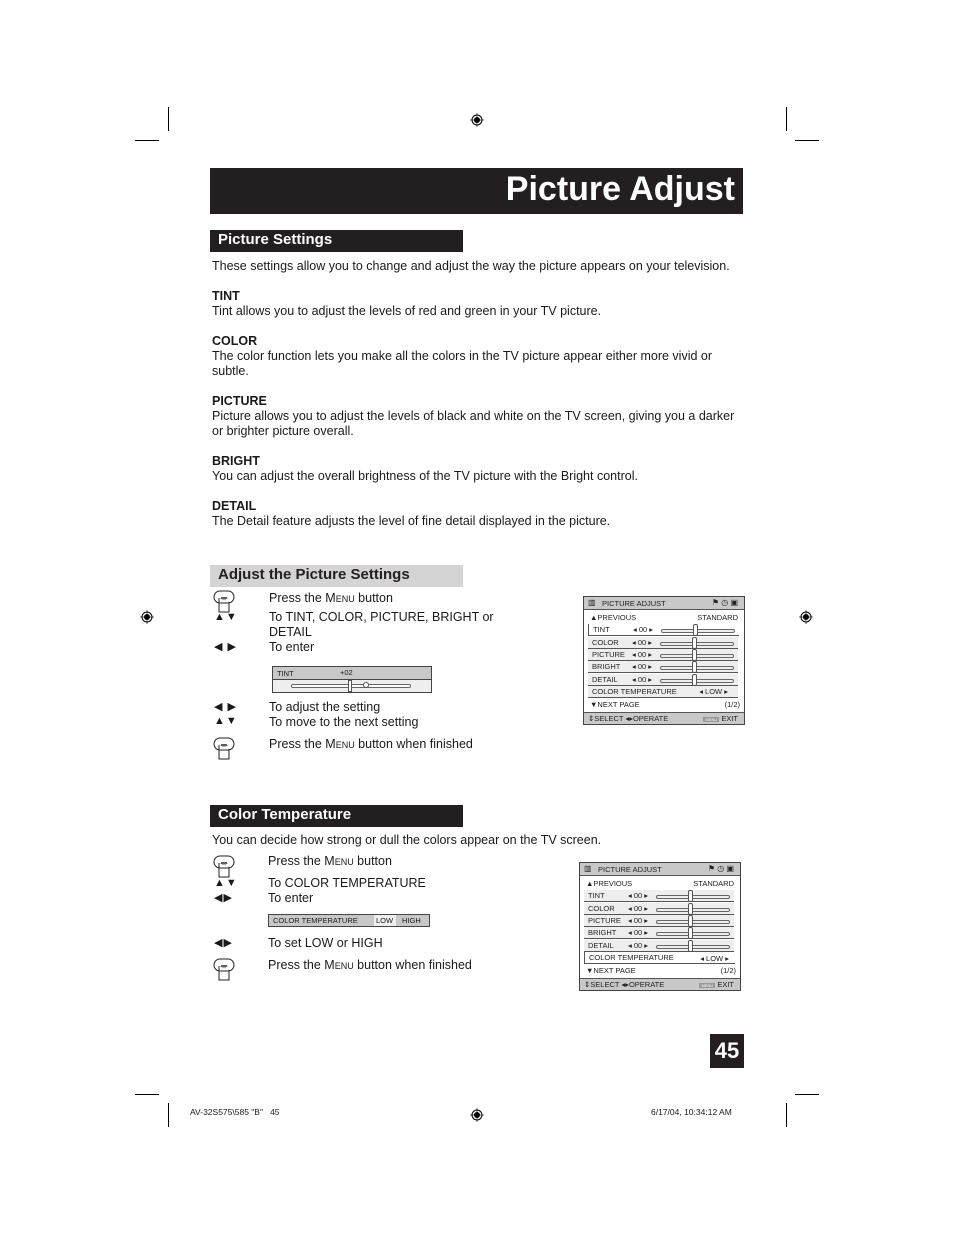 The height and width of the screenshot is (1235, 954). What do you see at coordinates (336, 241) in the screenshot?
I see `section-heading-picture-settings: Picture Settings` at bounding box center [336, 241].